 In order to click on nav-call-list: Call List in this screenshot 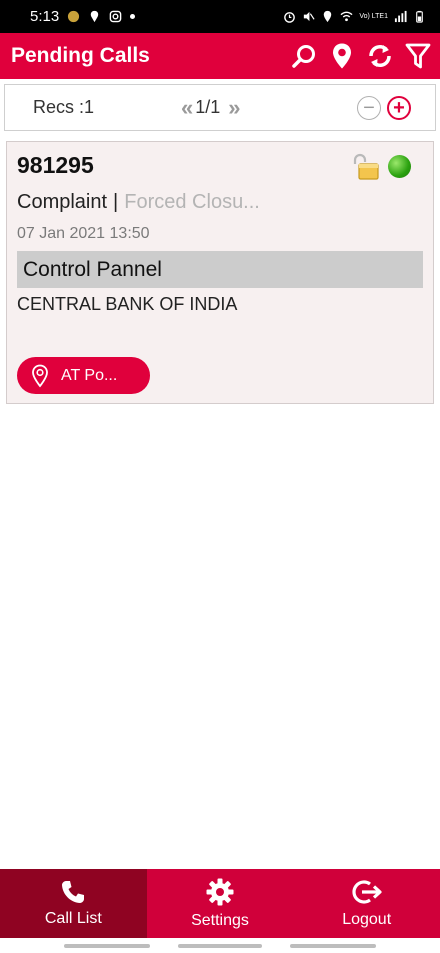, I will do `click(73, 903)`.